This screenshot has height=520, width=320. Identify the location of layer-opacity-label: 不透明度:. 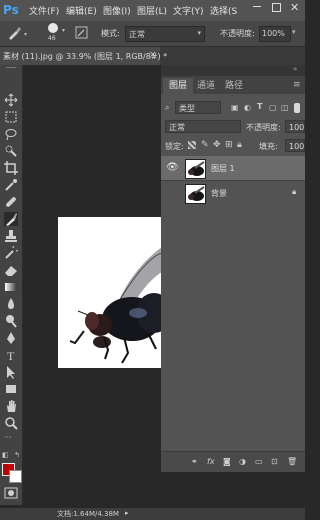
(263, 127).